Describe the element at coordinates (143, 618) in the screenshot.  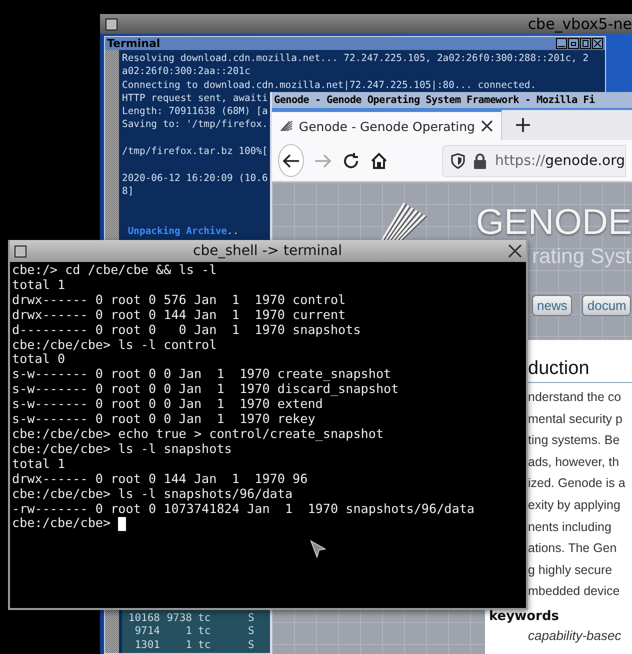
I see `process-cell-text: 10168` at that location.